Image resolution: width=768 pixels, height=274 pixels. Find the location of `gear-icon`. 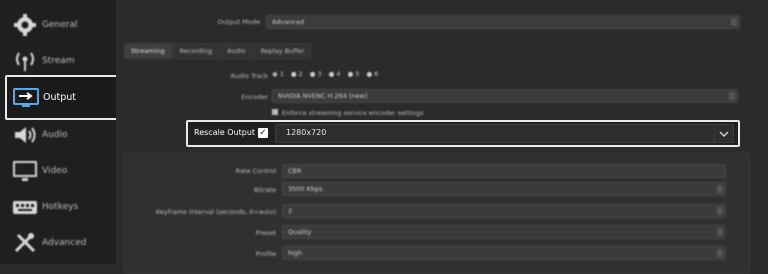

gear-icon is located at coordinates (25, 25).